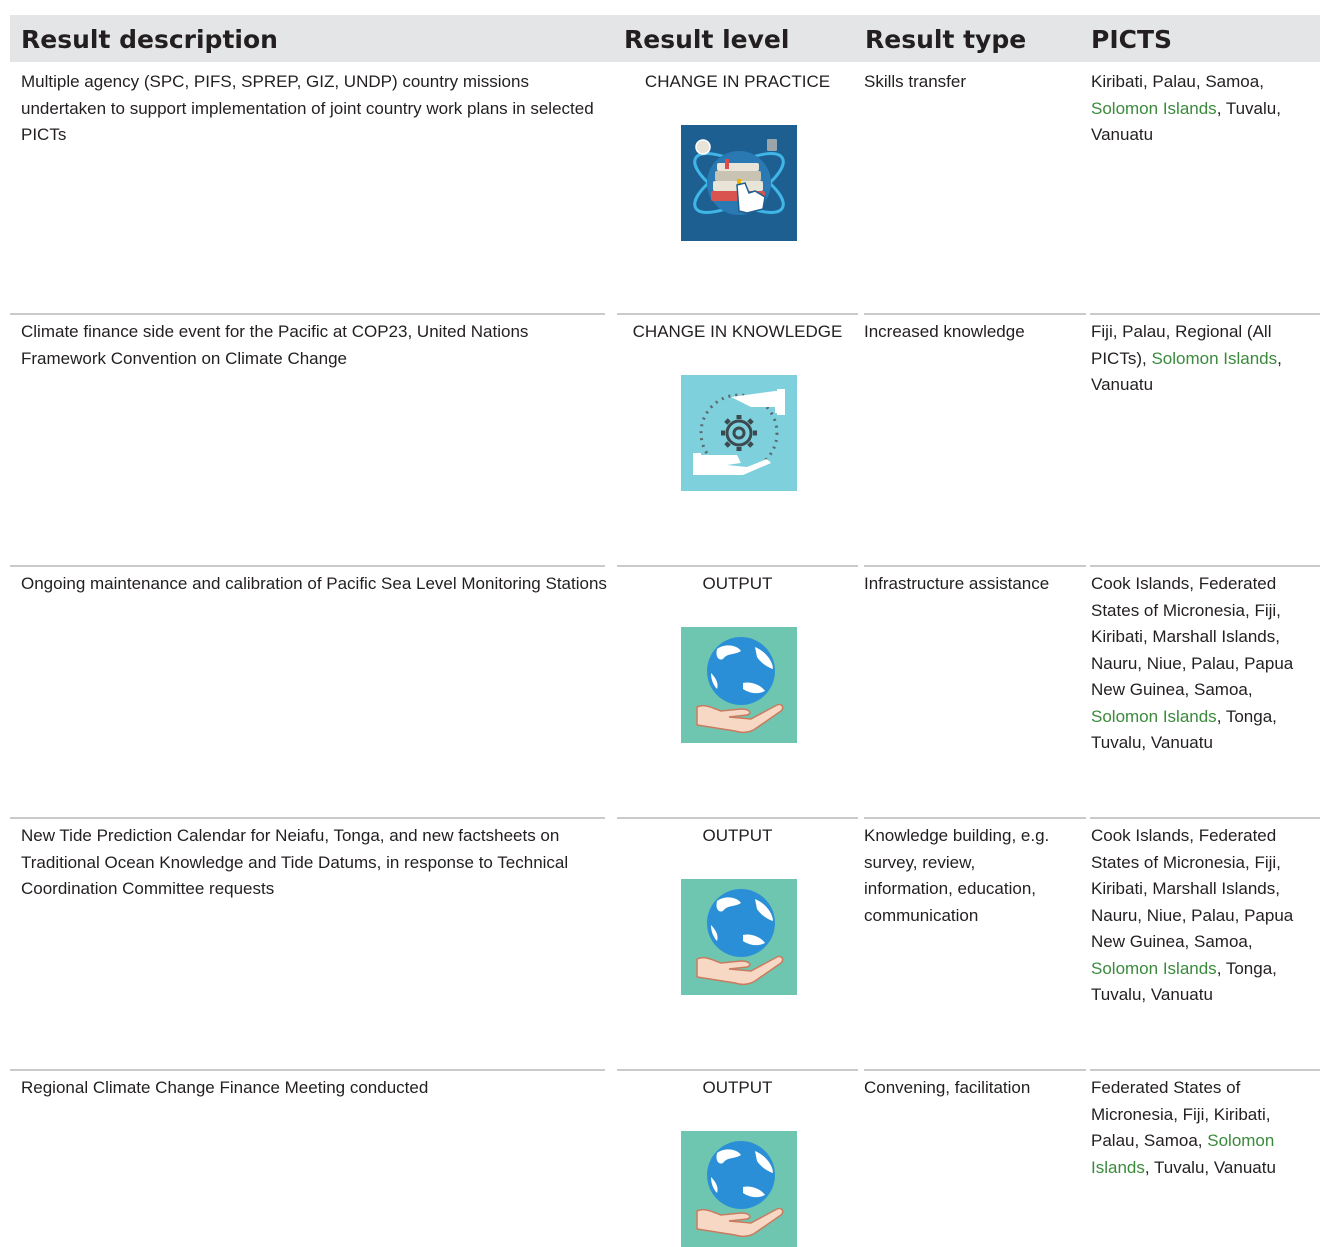 Image resolution: width=1320 pixels, height=1247 pixels. Describe the element at coordinates (946, 39) in the screenshot. I see `column-header-type: Result type` at that location.